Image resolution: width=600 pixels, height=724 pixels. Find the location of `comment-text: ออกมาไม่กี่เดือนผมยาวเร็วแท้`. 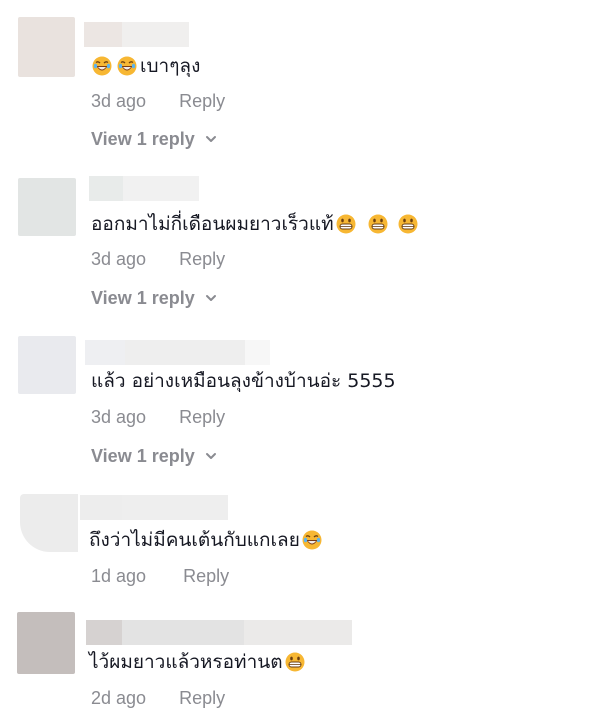

comment-text: ออกมาไม่กี่เดือนผมยาวเร็วแท้ is located at coordinates (254, 224).